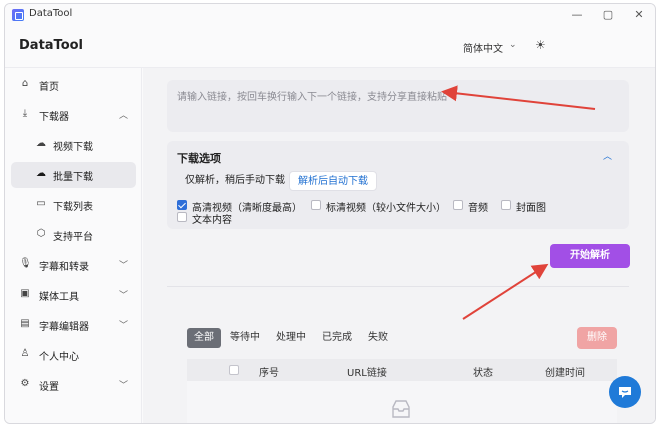 The height and width of the screenshot is (427, 660). I want to click on home-icon: ⌂, so click(25, 83).